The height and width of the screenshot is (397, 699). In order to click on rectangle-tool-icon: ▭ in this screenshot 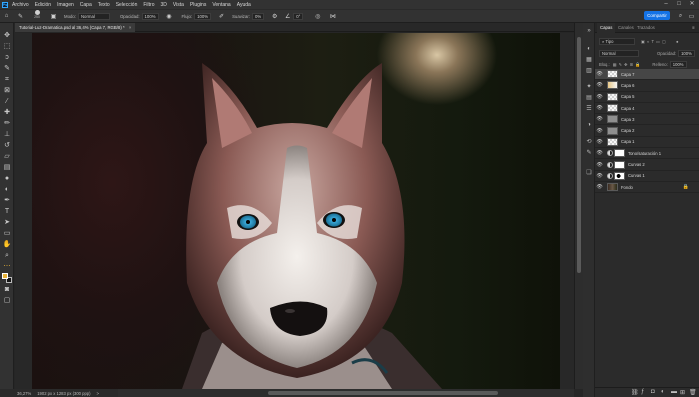, I will do `click(7, 234)`.